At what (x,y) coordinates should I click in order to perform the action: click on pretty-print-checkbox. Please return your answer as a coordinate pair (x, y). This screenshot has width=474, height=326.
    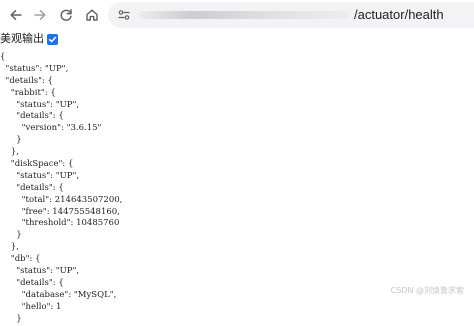
    Looking at the image, I should click on (52, 39).